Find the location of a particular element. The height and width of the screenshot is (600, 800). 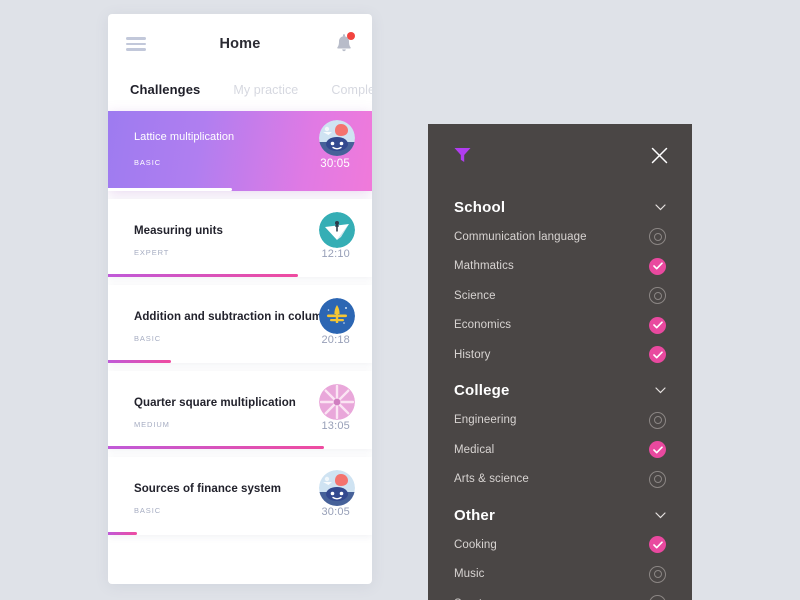

filter-item-music: Music is located at coordinates (560, 575).